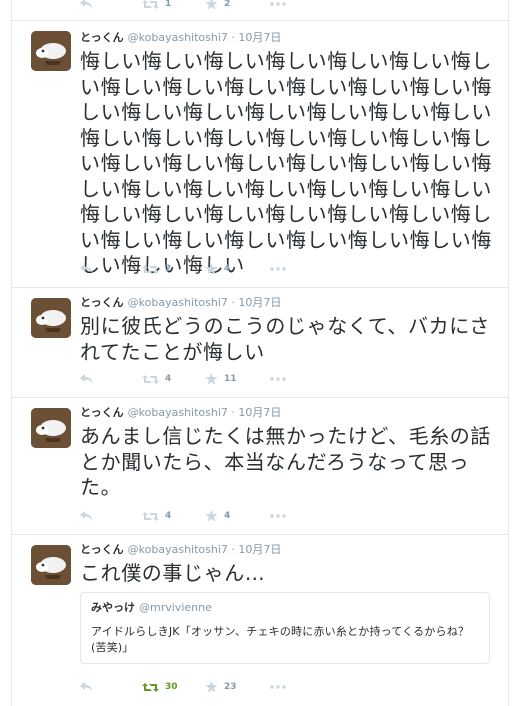  What do you see at coordinates (237, 687) in the screenshot?
I see `favorite-button: 23` at bounding box center [237, 687].